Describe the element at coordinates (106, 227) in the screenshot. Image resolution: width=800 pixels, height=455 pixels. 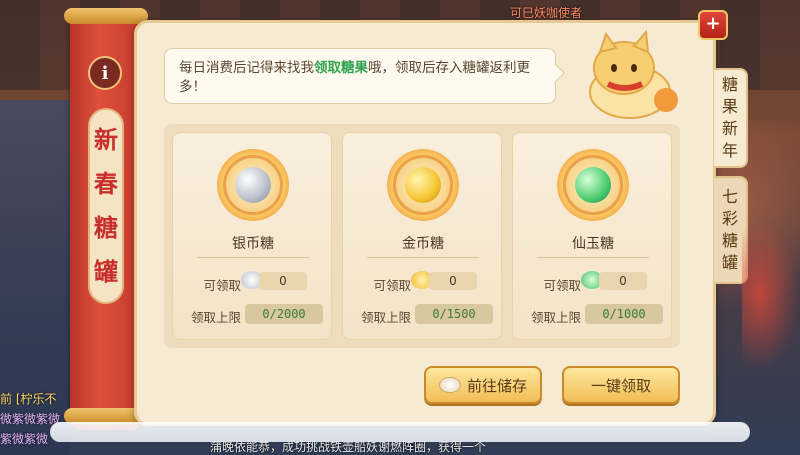
I see `event-title-char: 糖` at that location.